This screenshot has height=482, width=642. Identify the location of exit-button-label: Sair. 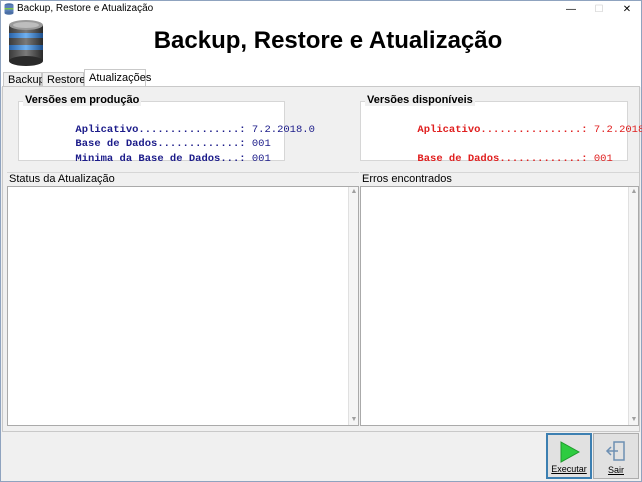
(615, 470).